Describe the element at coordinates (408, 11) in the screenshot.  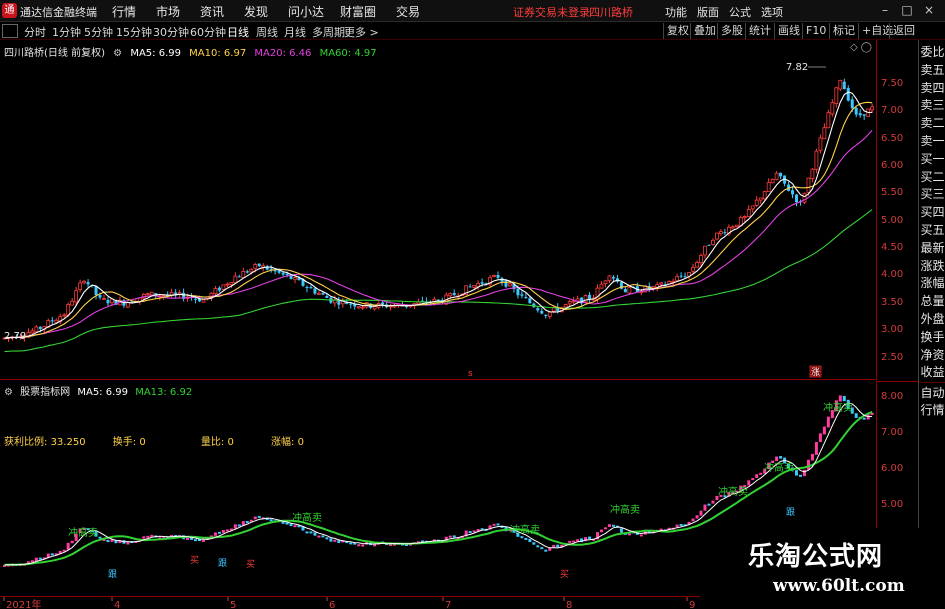
I see `menu-trade: 交易` at that location.